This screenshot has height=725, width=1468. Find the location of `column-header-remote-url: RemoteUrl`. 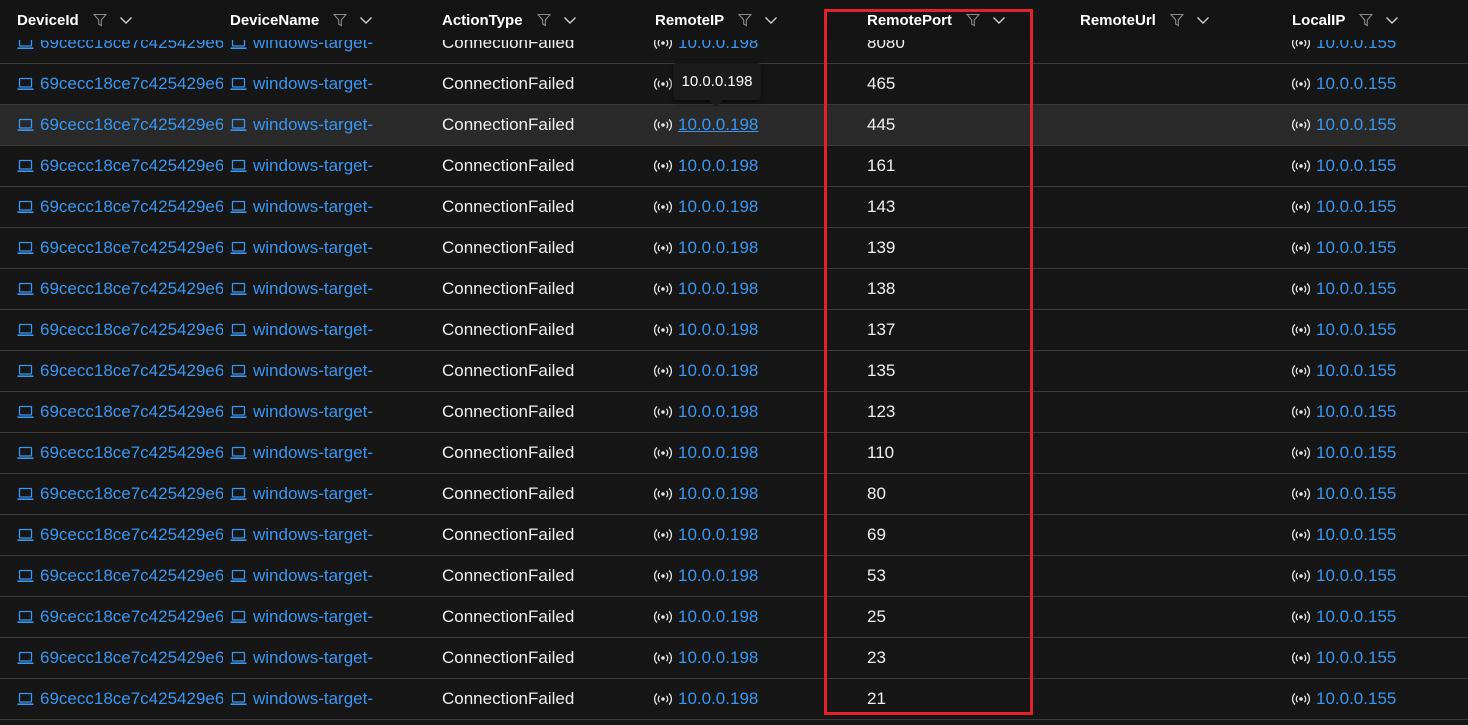

column-header-remote-url: RemoteUrl is located at coordinates (1145, 20).